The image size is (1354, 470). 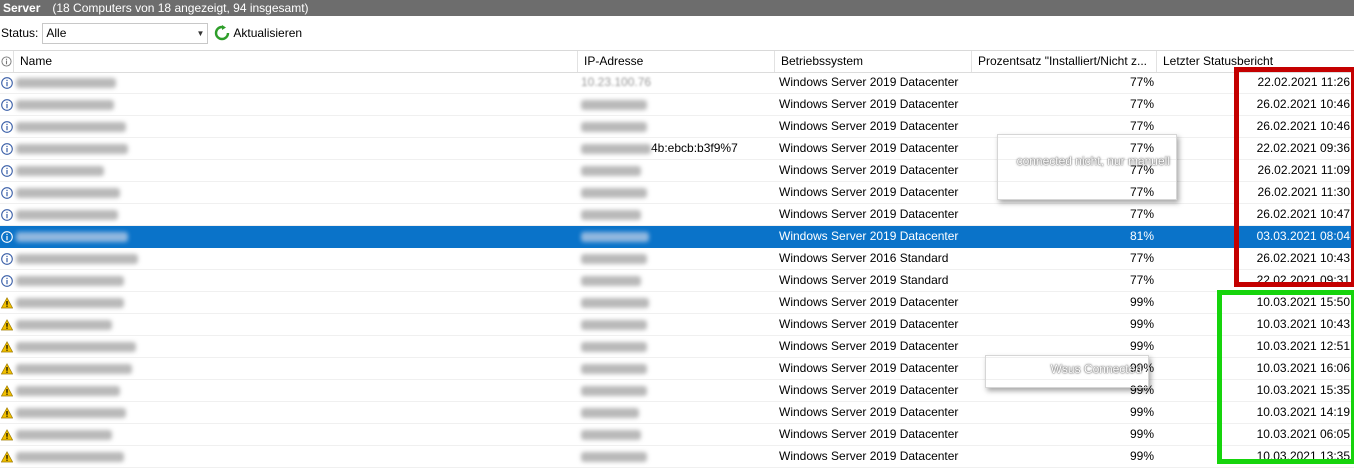 What do you see at coordinates (200, 33) in the screenshot?
I see `chevron-down-icon: ▼` at bounding box center [200, 33].